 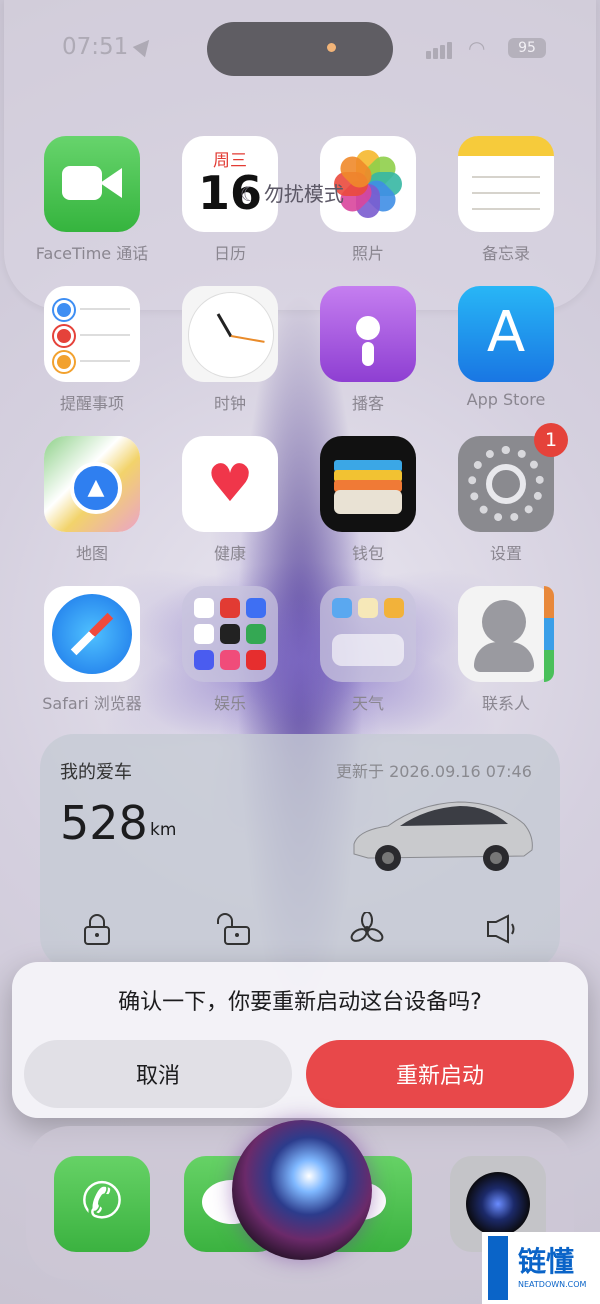 I want to click on app-label: 地图, so click(x=91, y=553).